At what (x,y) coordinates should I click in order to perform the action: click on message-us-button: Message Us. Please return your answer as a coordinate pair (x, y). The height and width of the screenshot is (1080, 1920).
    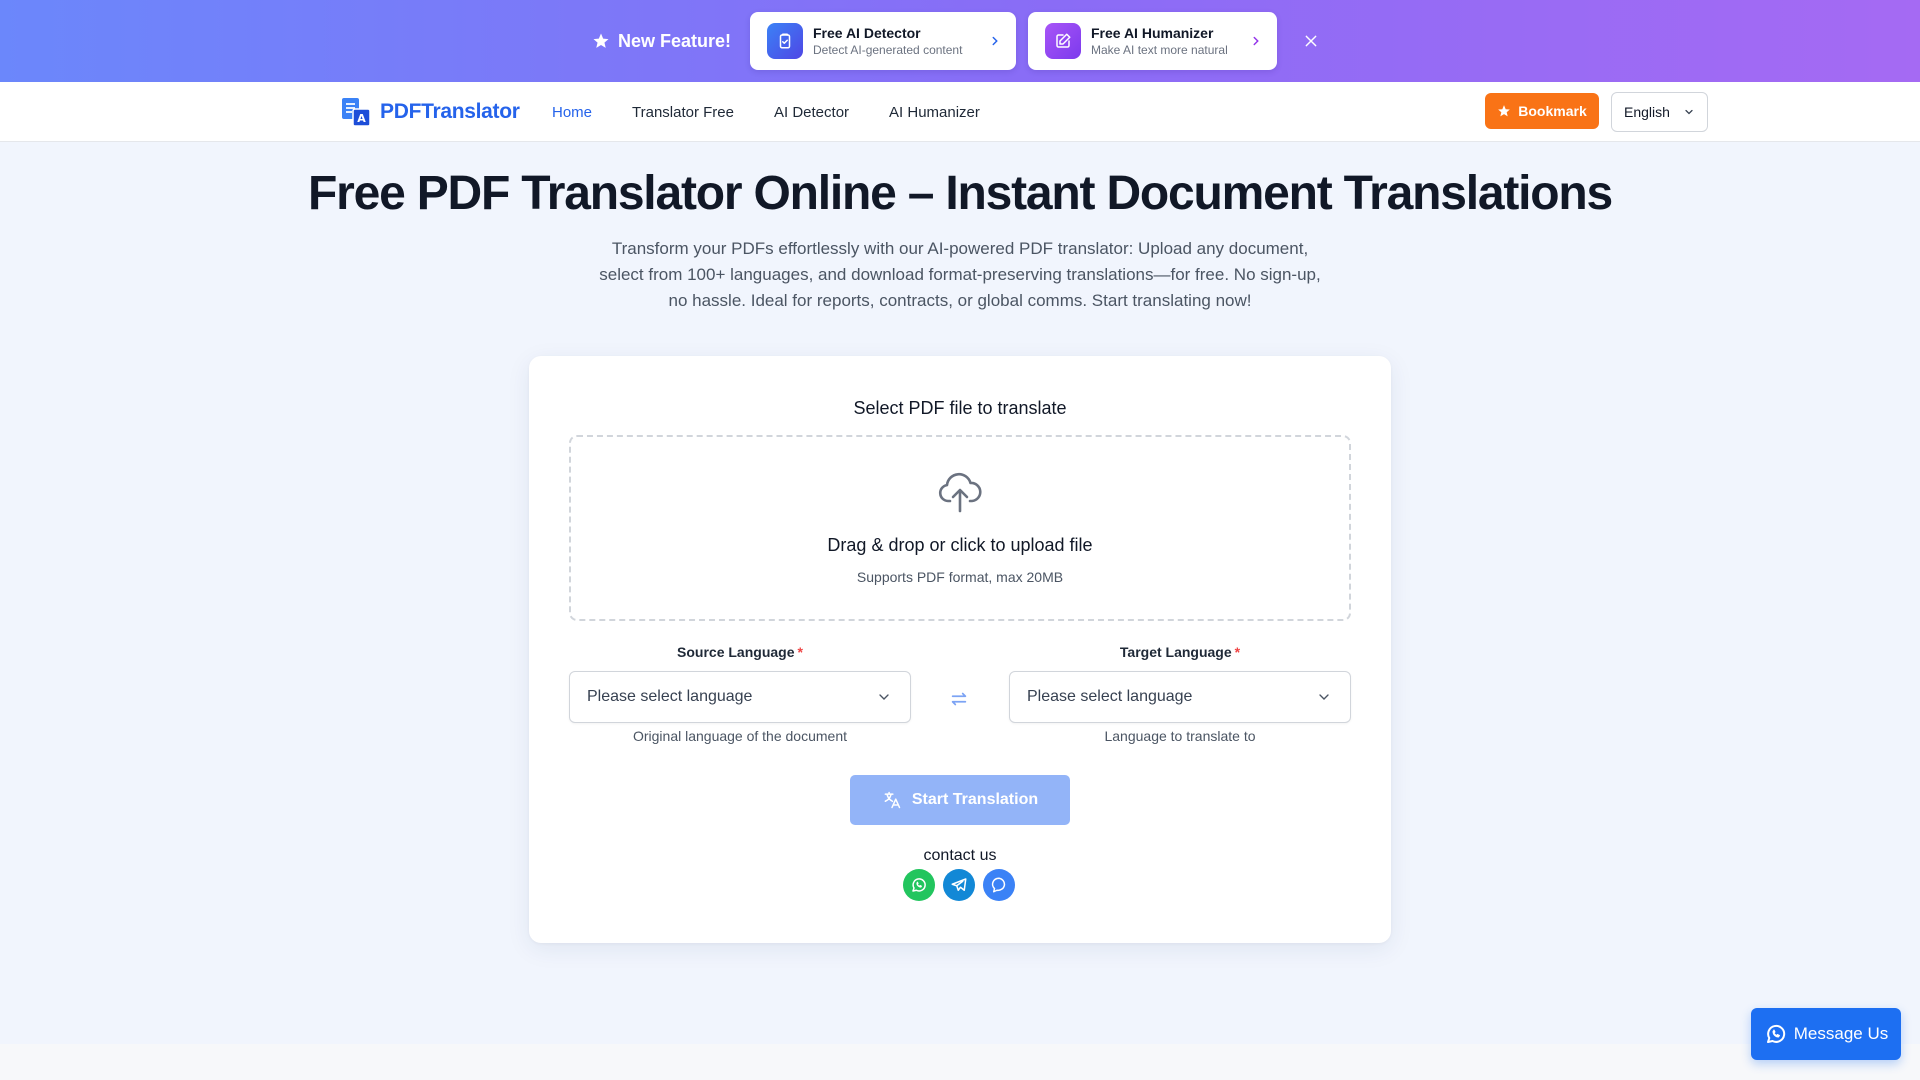
    Looking at the image, I should click on (1826, 1034).